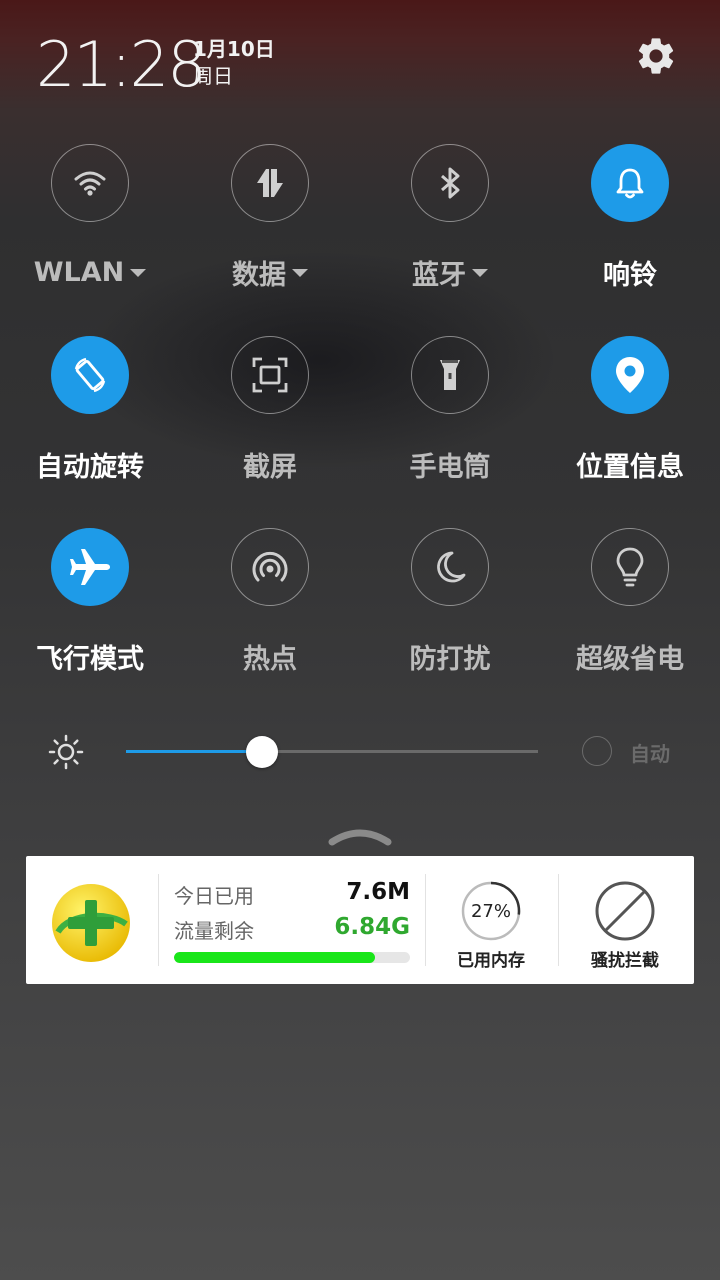  I want to click on quick-tile-label: 防打扰, so click(450, 659).